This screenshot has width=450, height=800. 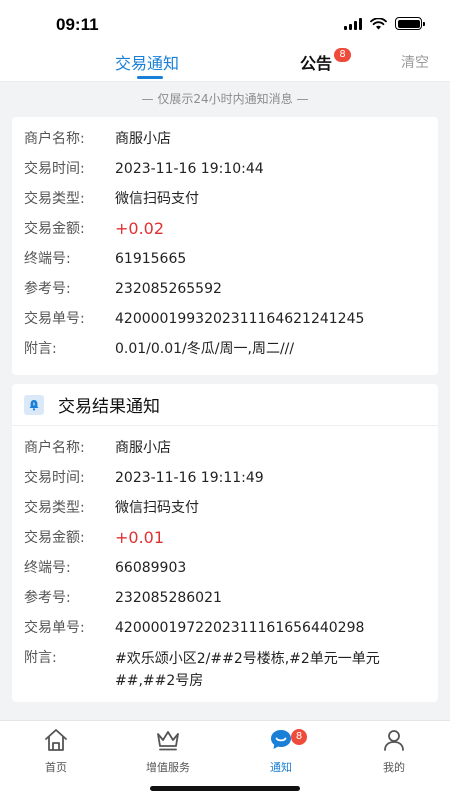 What do you see at coordinates (140, 228) in the screenshot?
I see `amount-value: +0.02` at bounding box center [140, 228].